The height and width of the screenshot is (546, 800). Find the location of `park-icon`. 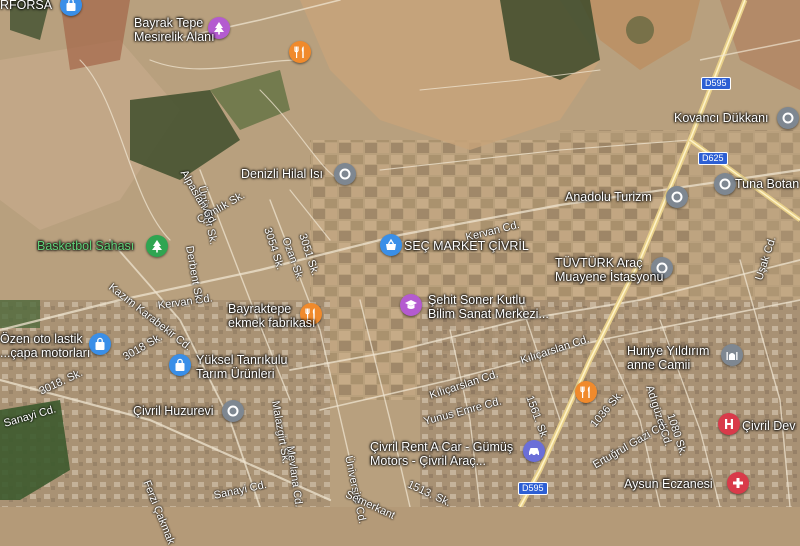

park-icon is located at coordinates (157, 246).